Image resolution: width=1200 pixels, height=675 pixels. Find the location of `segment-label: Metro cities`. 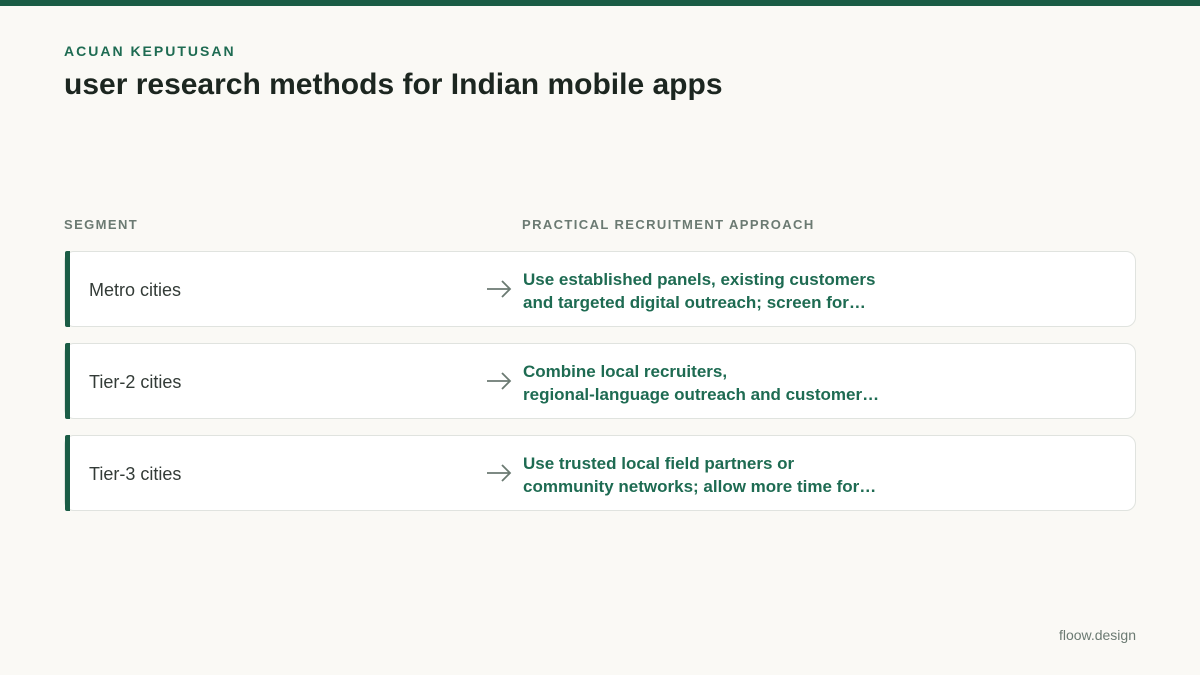

segment-label: Metro cities is located at coordinates (135, 290).